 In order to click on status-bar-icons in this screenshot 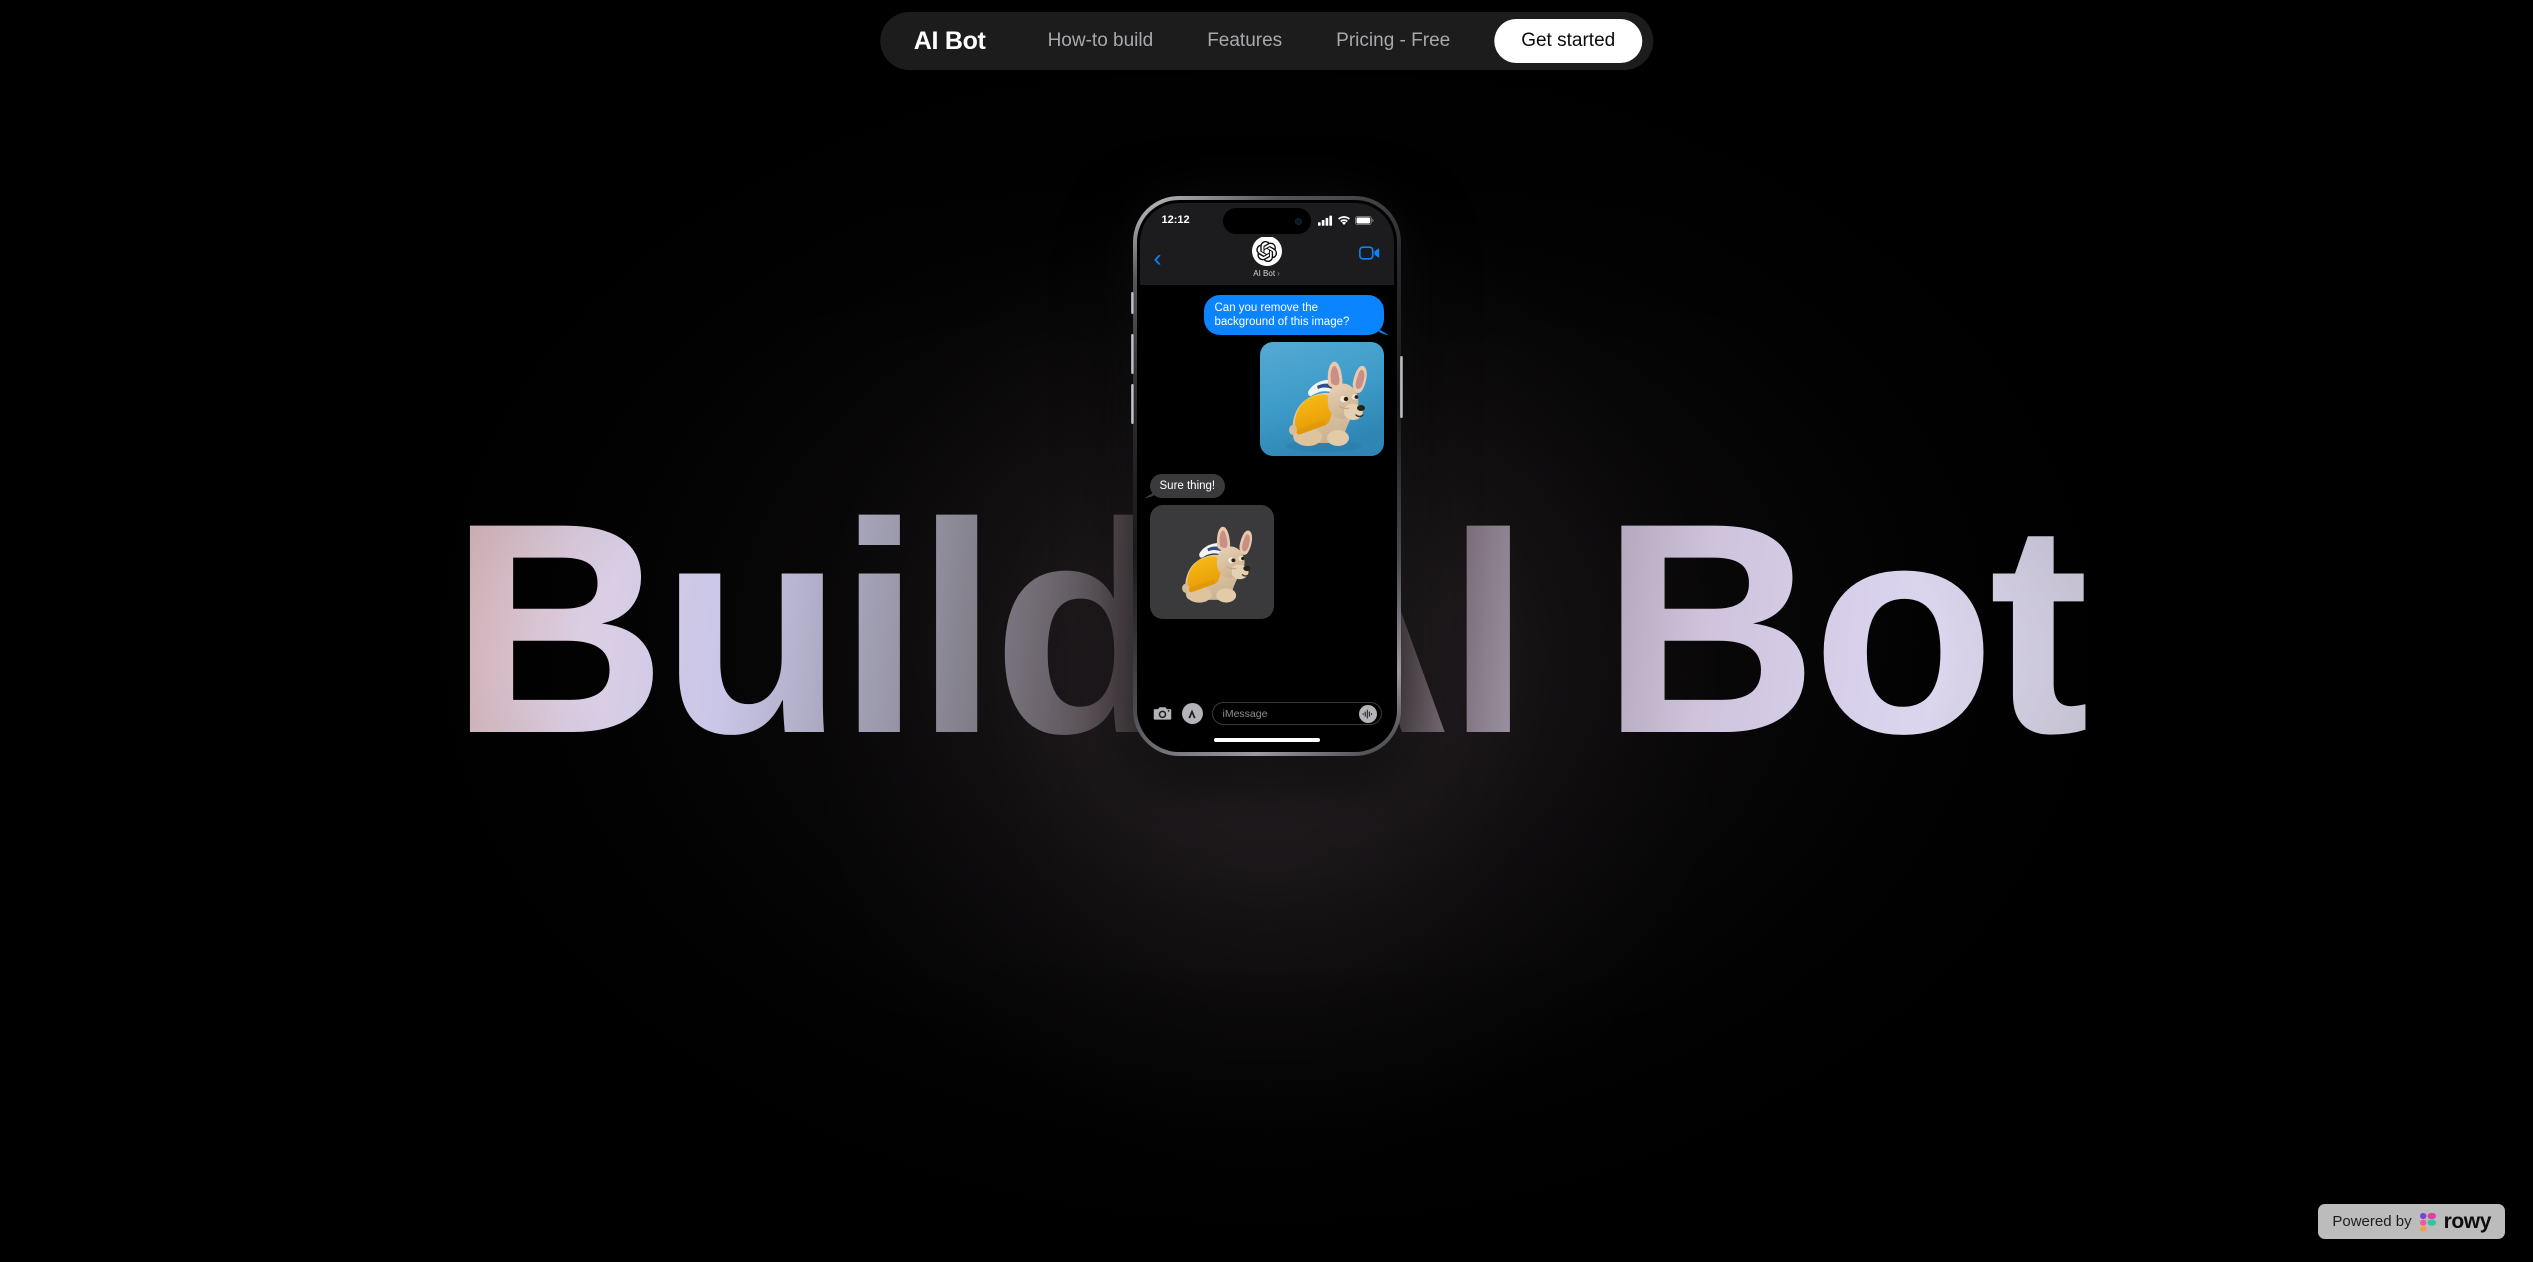, I will do `click(1345, 220)`.